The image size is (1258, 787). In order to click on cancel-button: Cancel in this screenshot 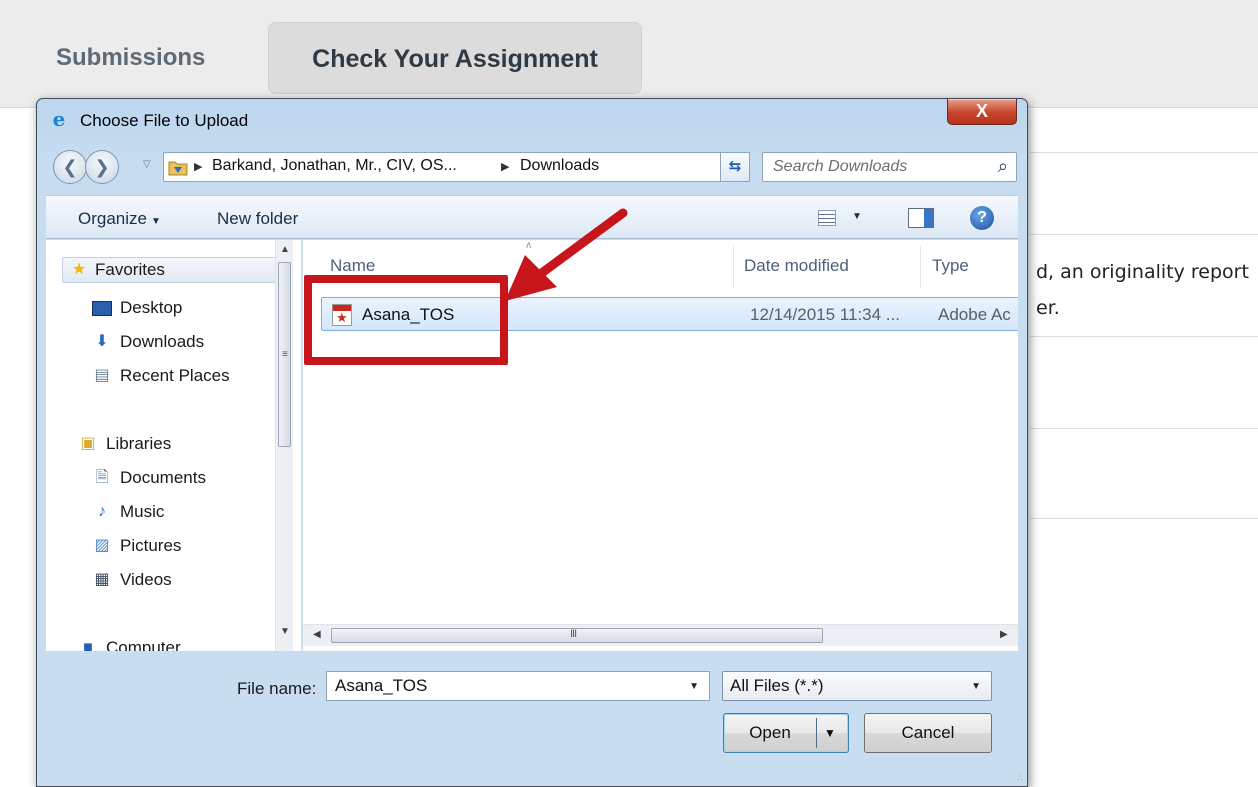, I will do `click(928, 733)`.